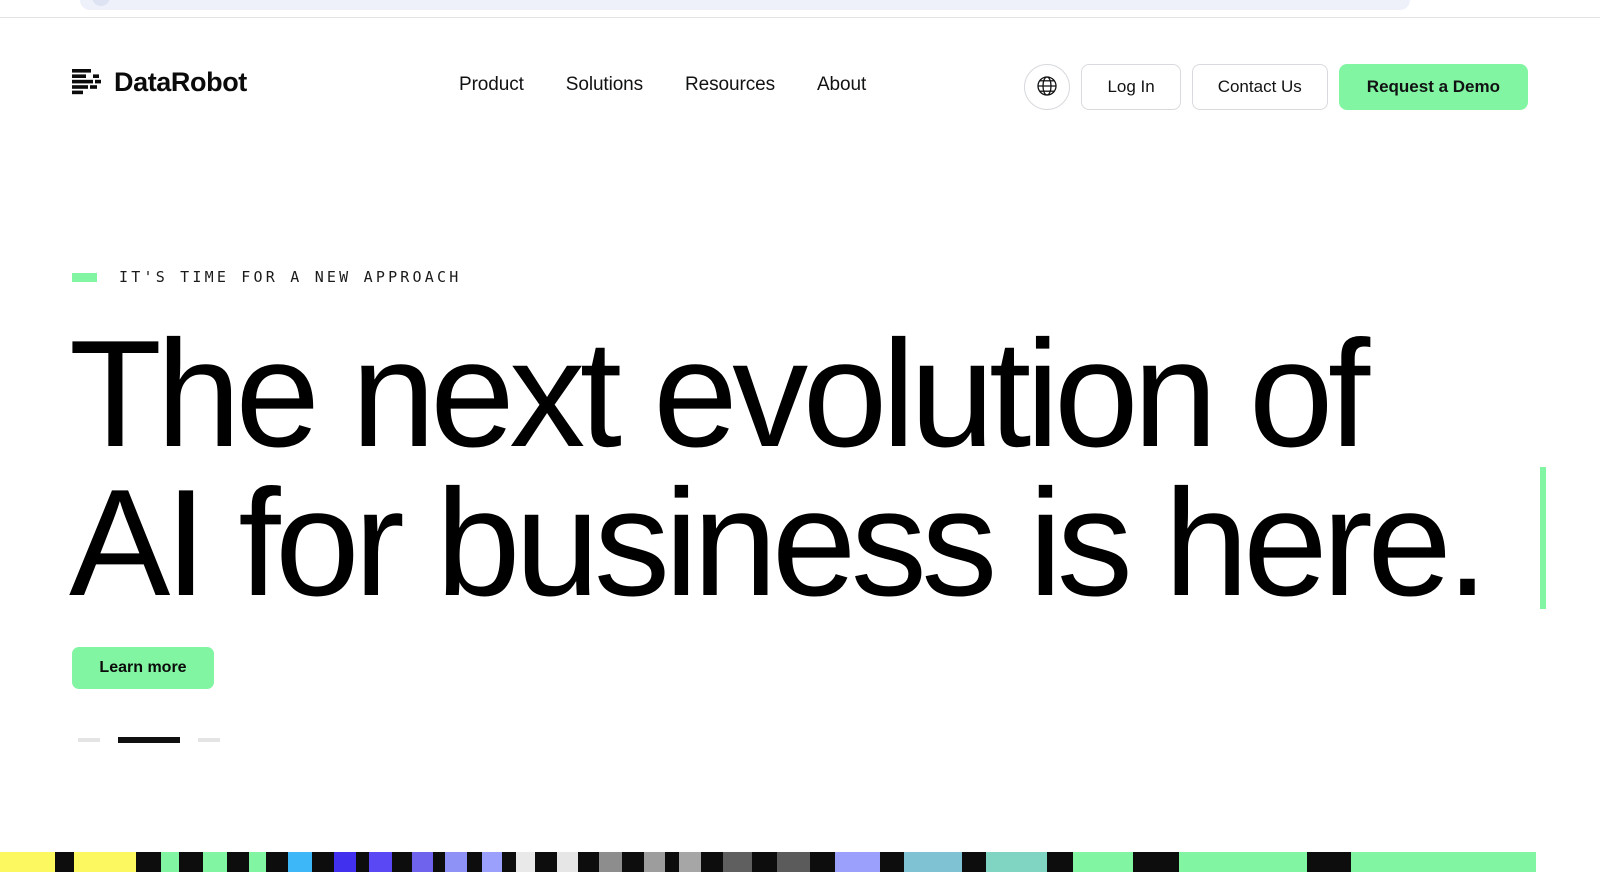 The image size is (1600, 872). I want to click on hero-eyebrow-text: IT'S TIME FOR A NEW APPROACH, so click(290, 277).